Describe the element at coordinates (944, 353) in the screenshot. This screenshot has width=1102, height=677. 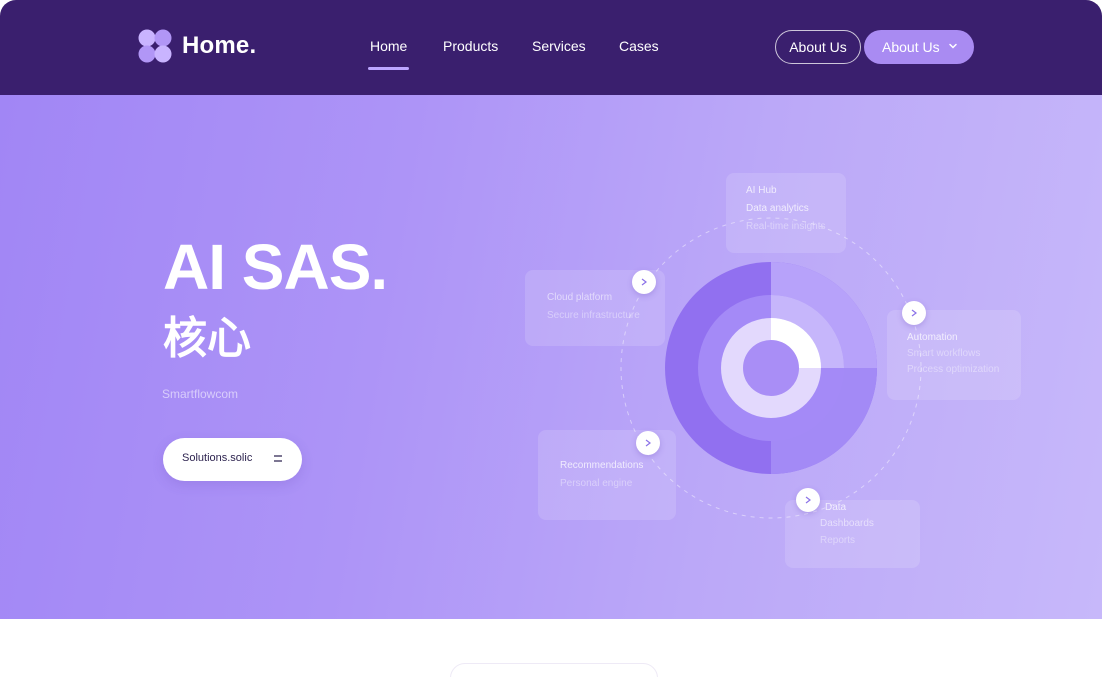
I see `card-line: Smart workflows` at that location.